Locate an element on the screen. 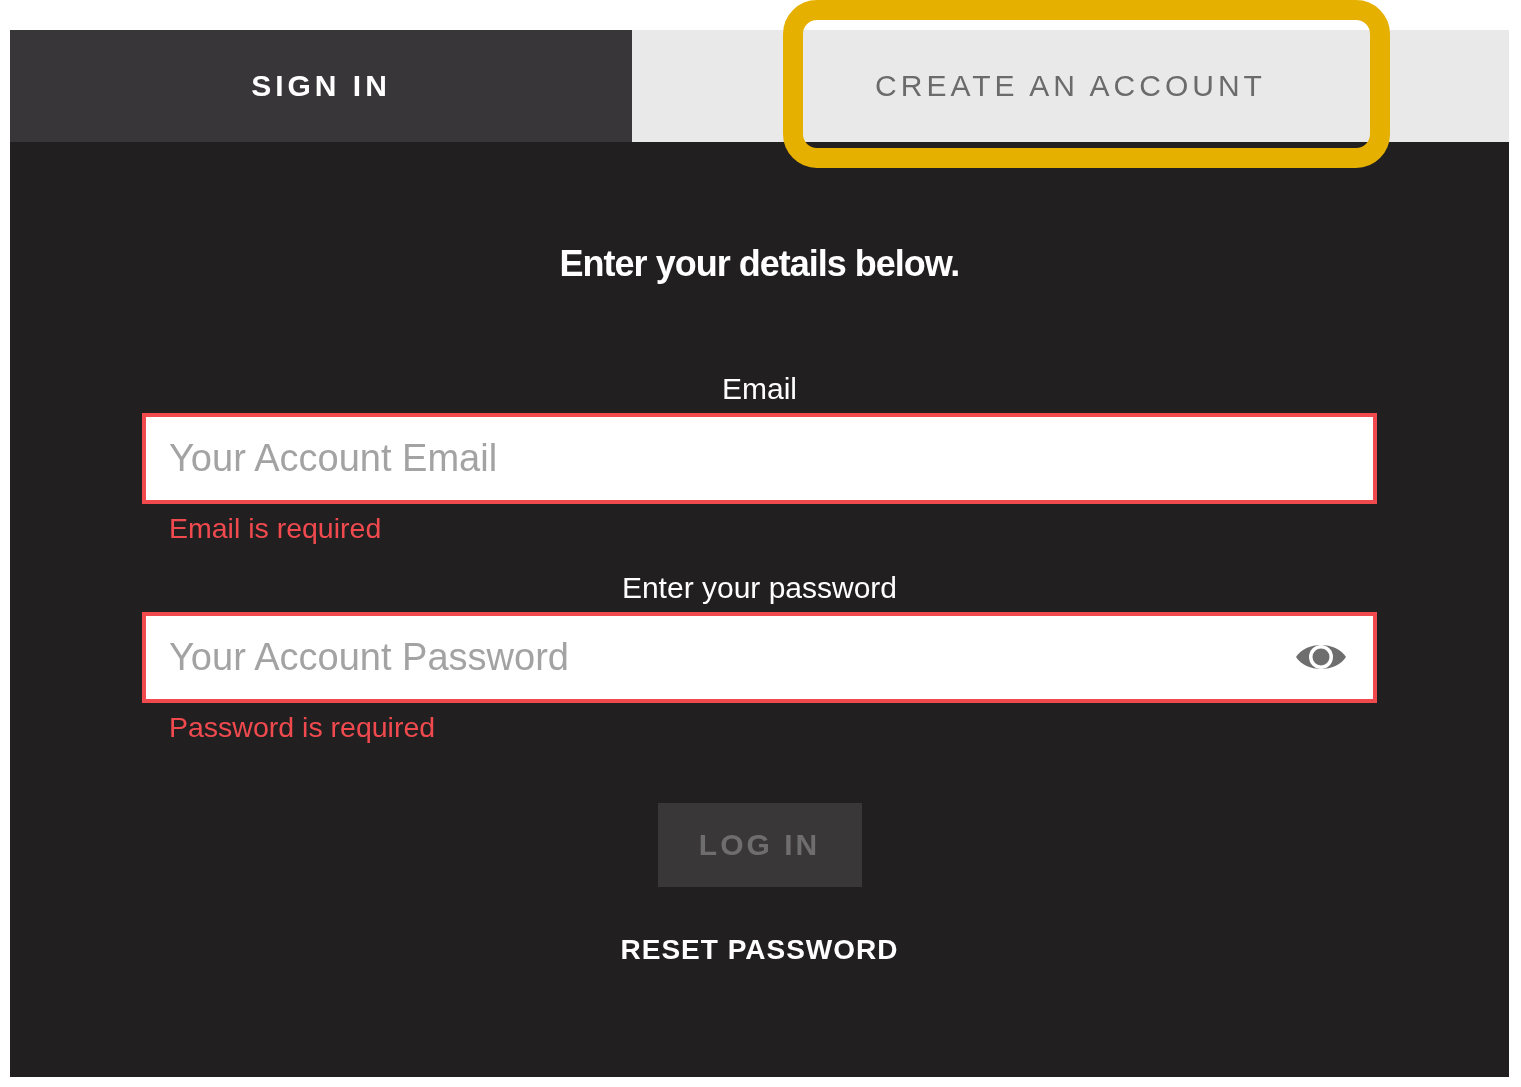 Image resolution: width=1521 pixels, height=1087 pixels. field-label: Email is located at coordinates (759, 389).